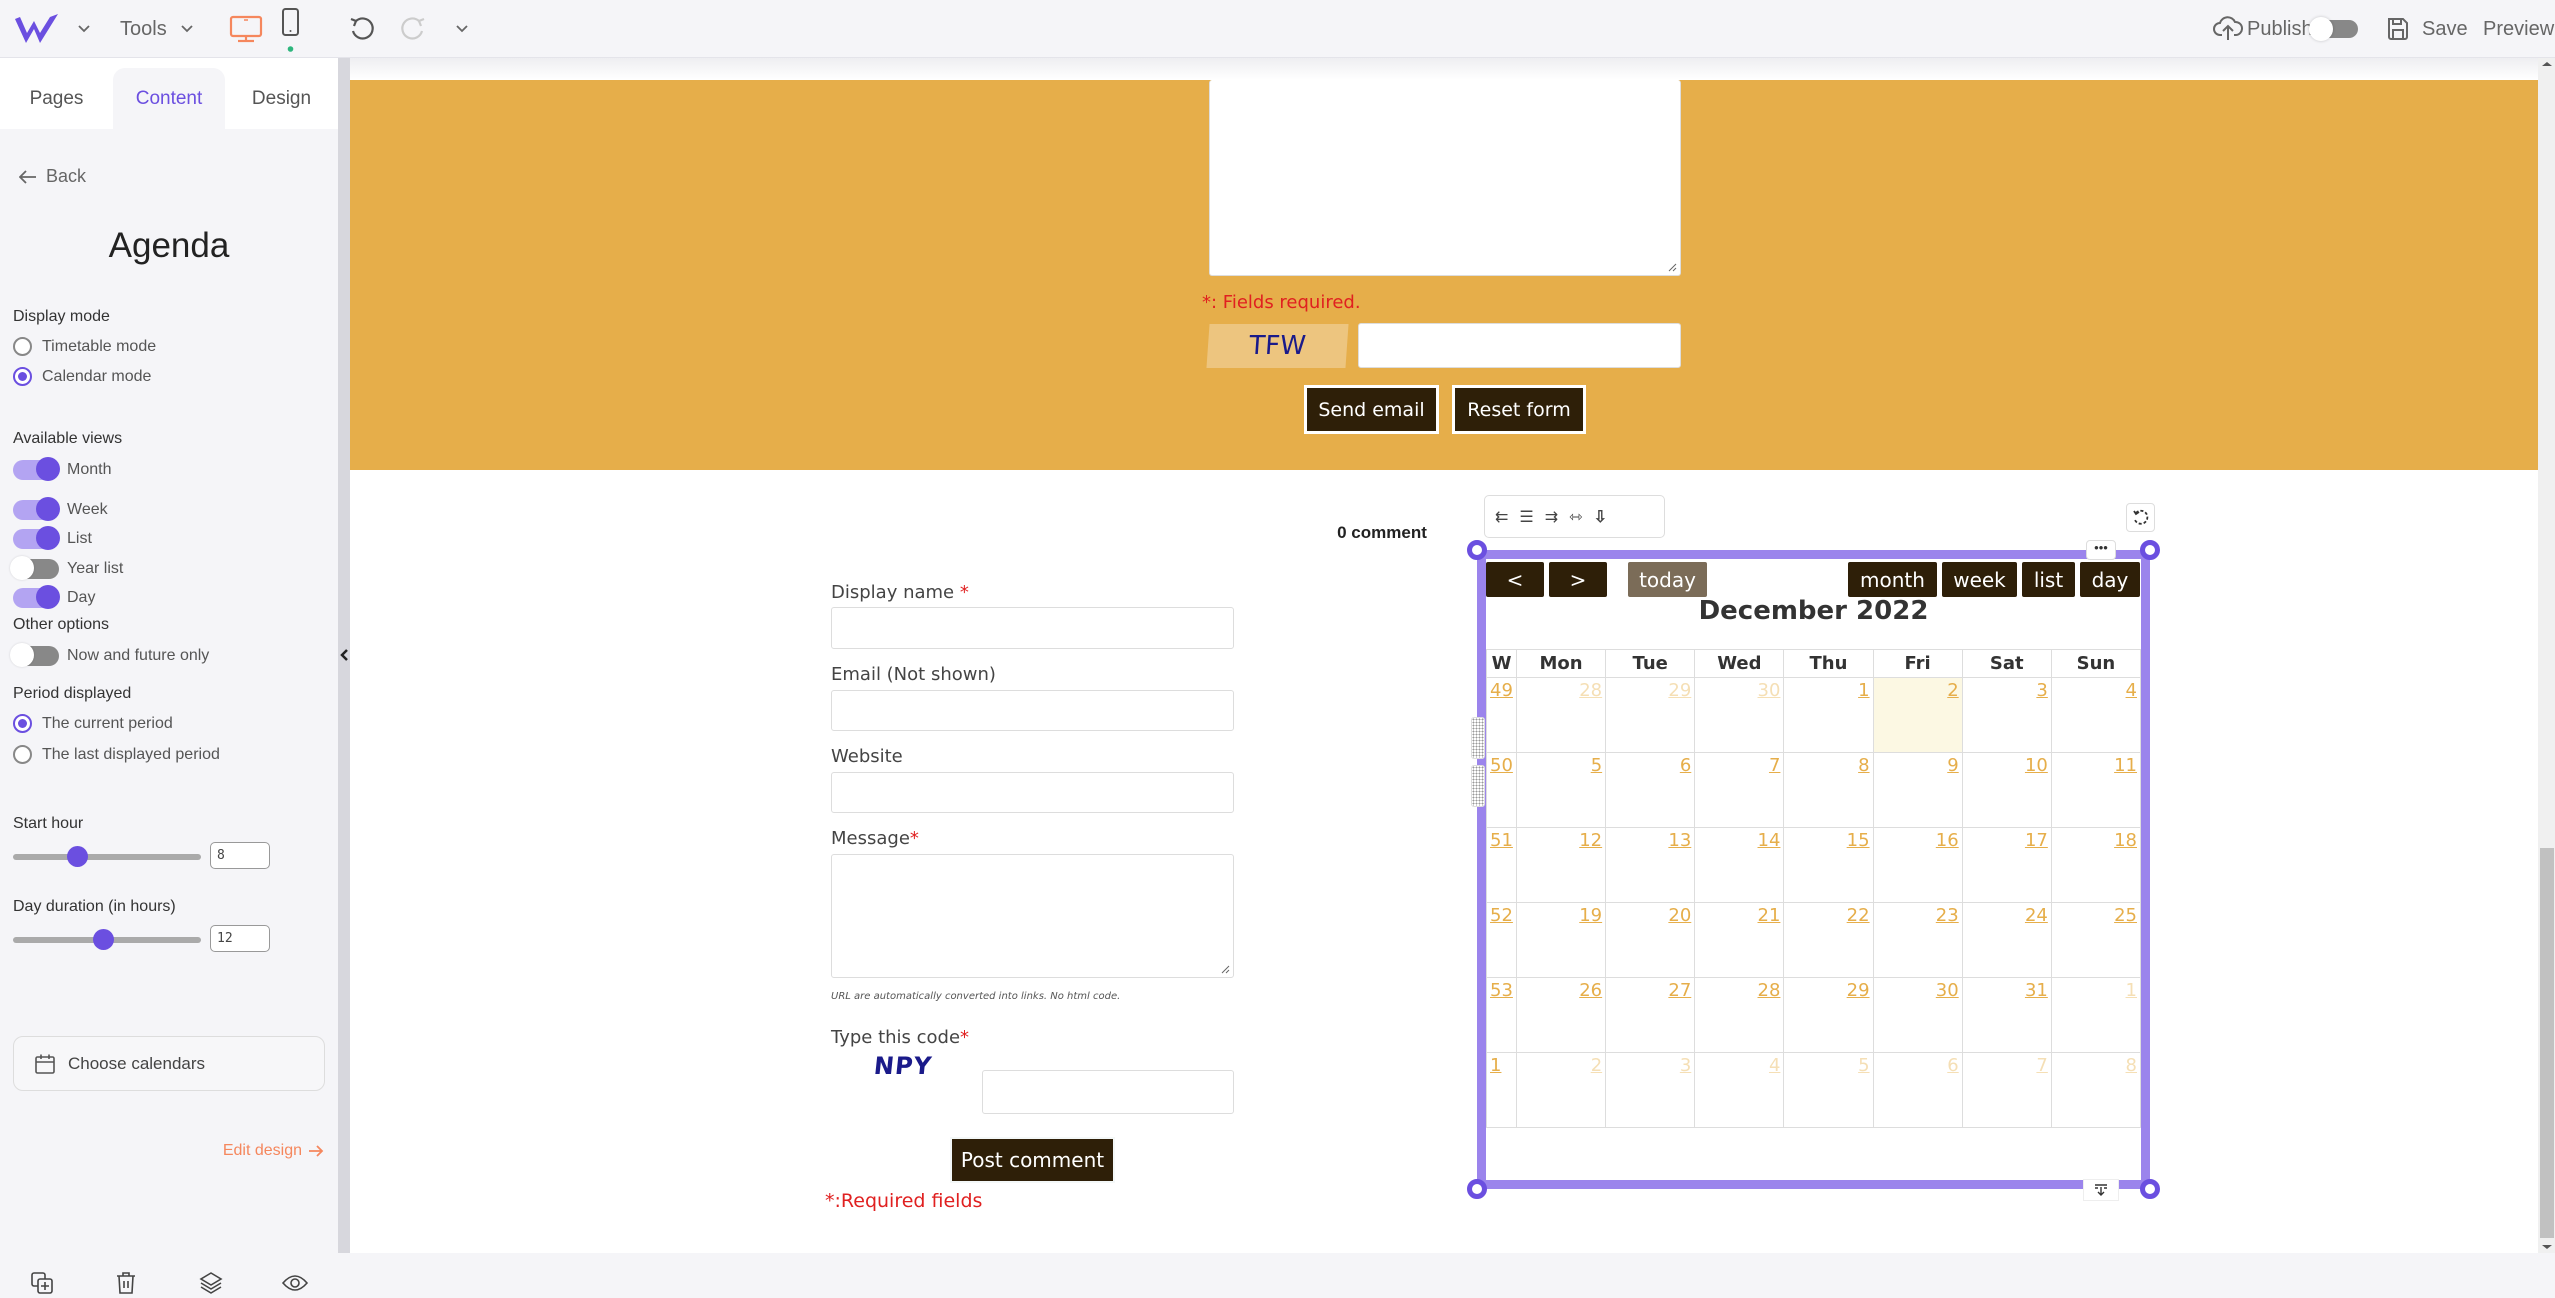  Describe the element at coordinates (1561, 790) in the screenshot. I see `day-cell: 5` at that location.